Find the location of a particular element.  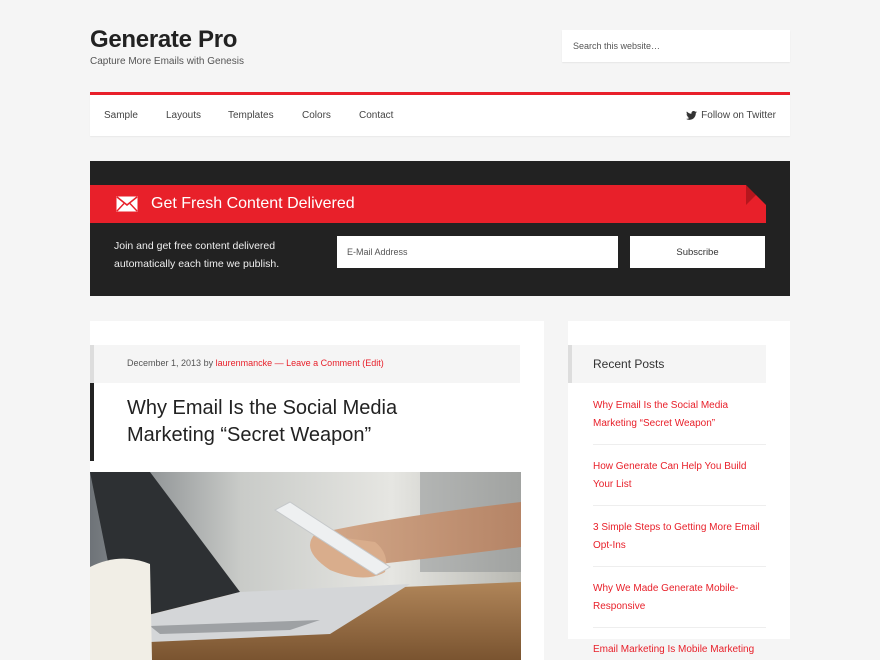

banner-fold-cover is located at coordinates (756, 195).